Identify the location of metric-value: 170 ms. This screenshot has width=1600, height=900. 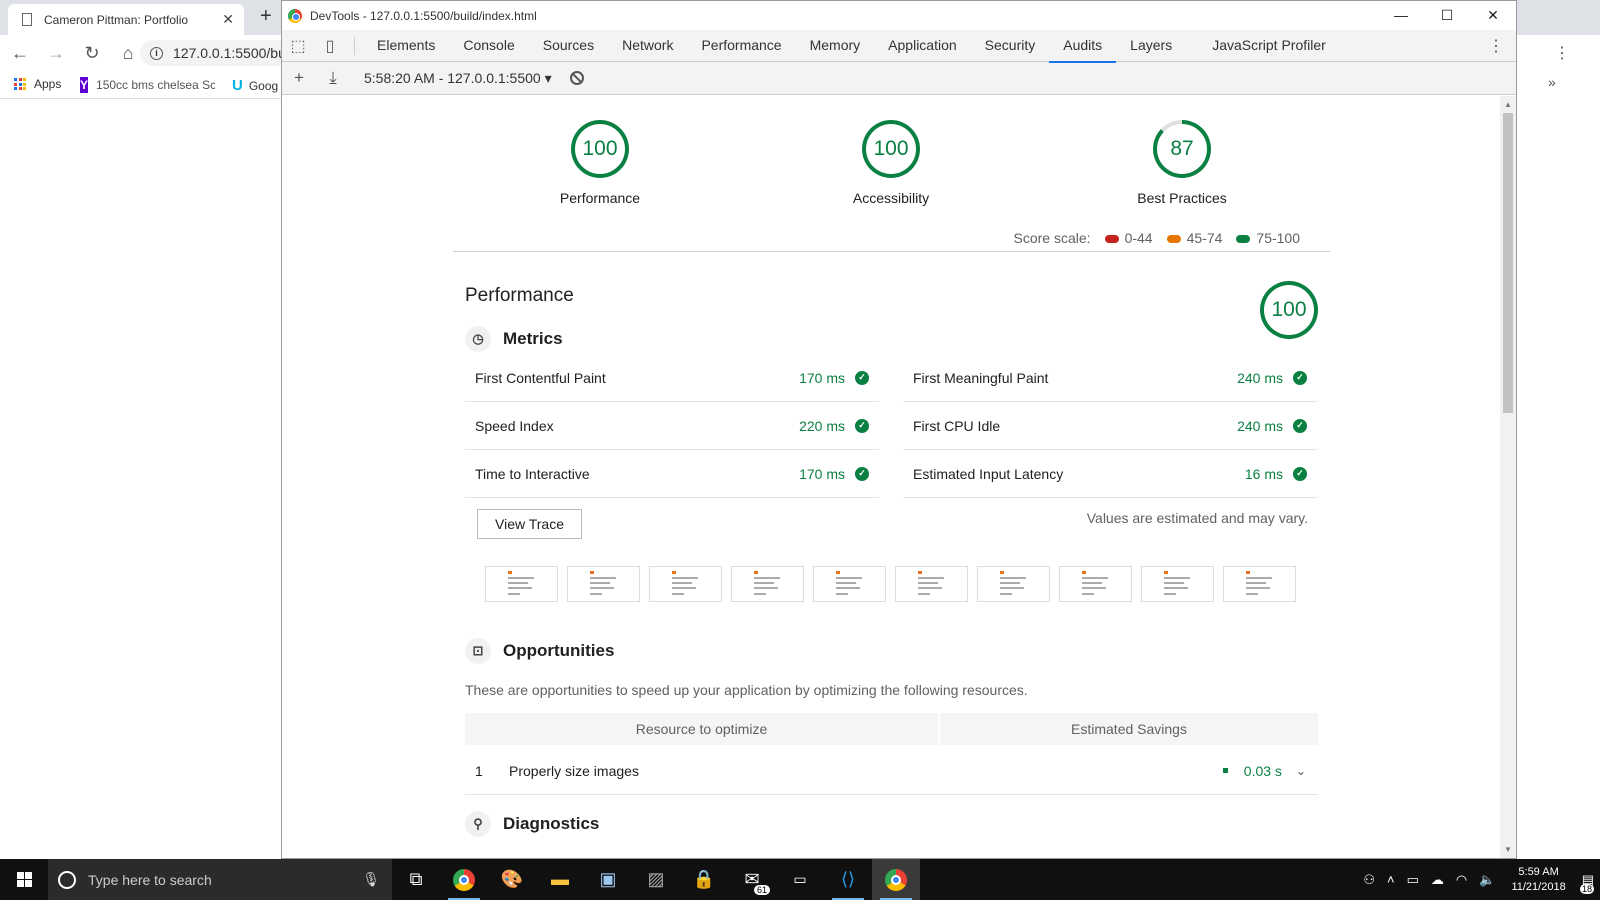
(822, 473).